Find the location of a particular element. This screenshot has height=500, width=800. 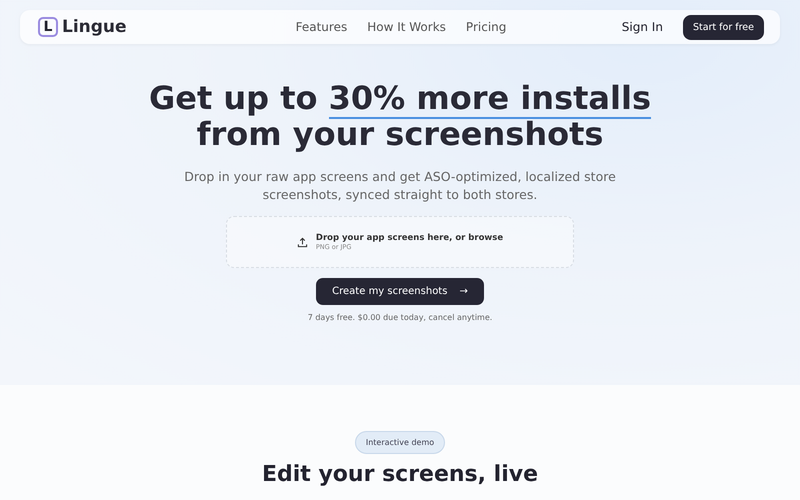

section-heading: Edit your screens, live is located at coordinates (400, 475).